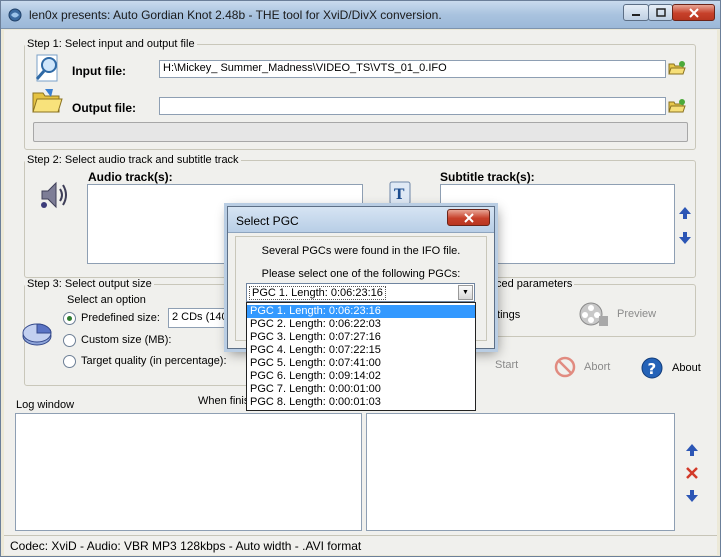 This screenshot has width=721, height=557. I want to click on help-icon: ?, so click(652, 368).